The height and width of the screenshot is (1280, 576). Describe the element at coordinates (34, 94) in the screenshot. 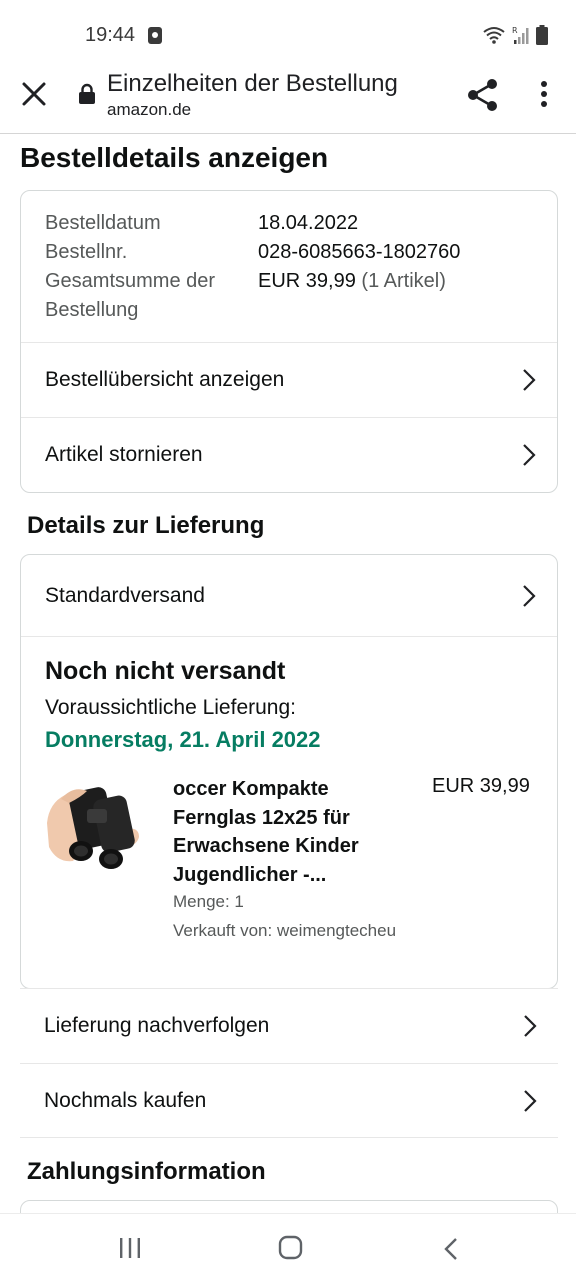

I see `close-icon` at that location.